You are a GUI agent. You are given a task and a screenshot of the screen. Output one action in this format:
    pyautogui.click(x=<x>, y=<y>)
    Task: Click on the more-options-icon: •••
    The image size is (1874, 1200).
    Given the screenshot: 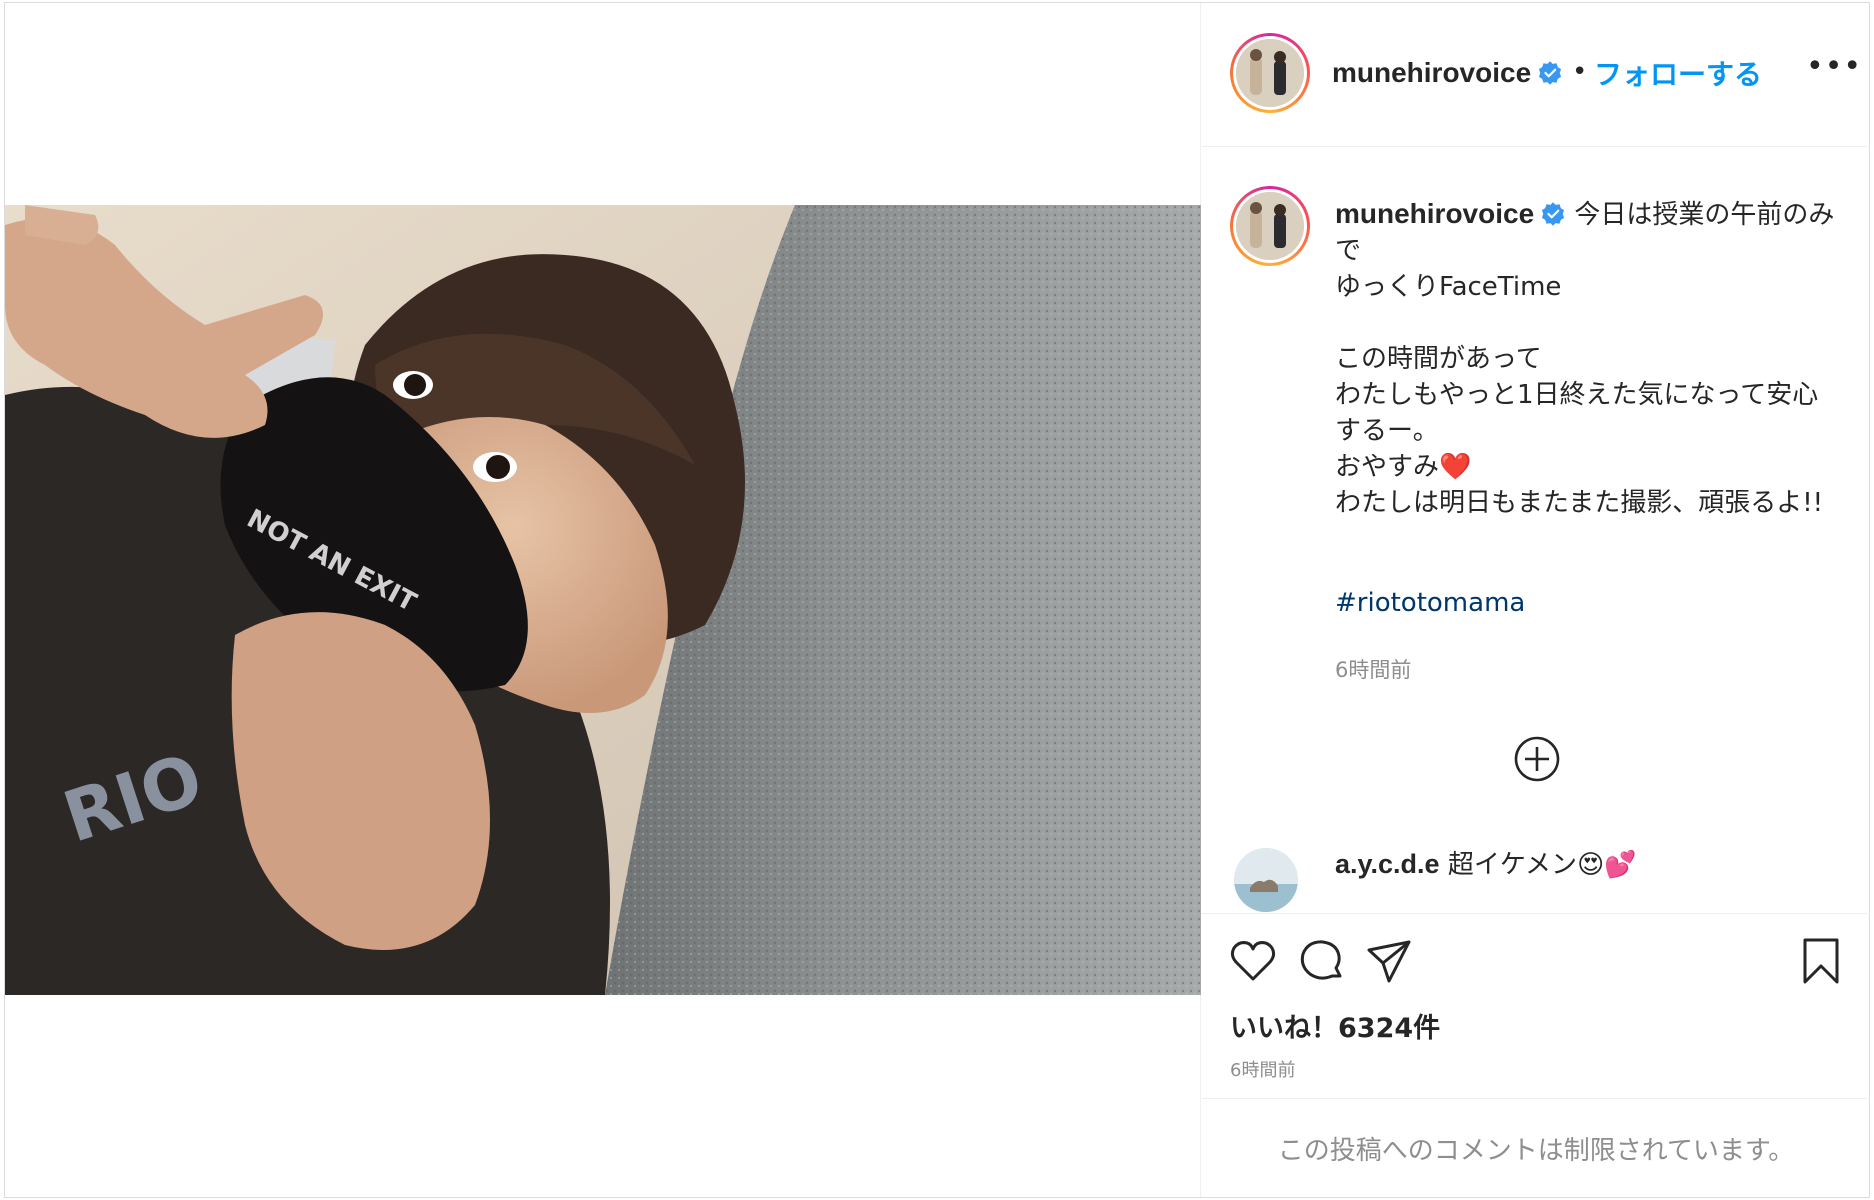 What is the action you would take?
    pyautogui.click(x=1834, y=66)
    